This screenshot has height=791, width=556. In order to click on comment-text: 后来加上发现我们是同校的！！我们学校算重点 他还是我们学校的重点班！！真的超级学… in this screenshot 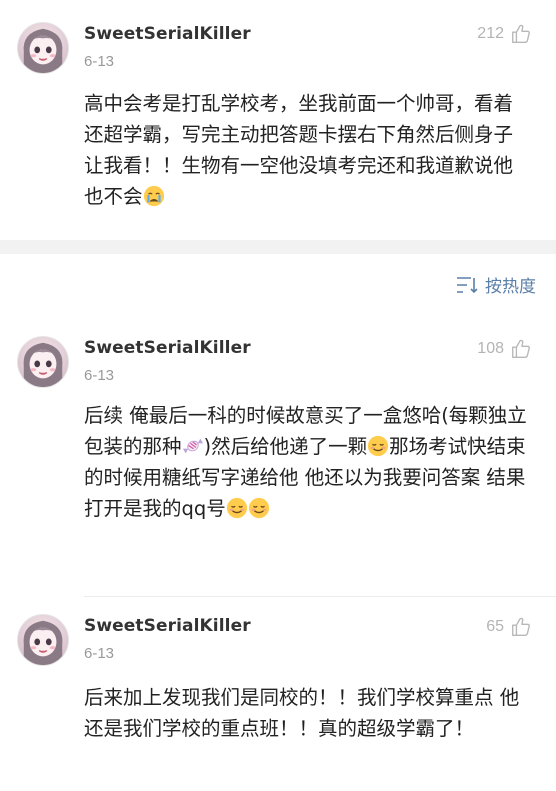, I will do `click(302, 713)`.